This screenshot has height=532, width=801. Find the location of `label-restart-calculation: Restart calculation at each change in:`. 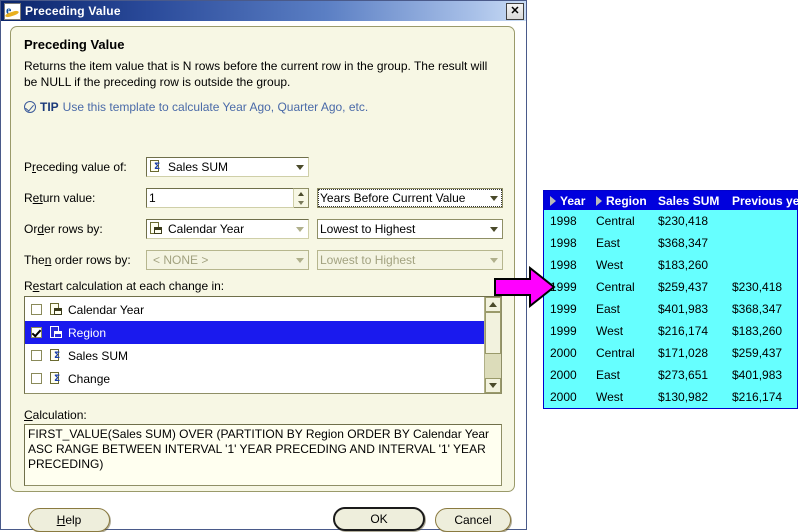

label-restart-calculation: Restart calculation at each change in: is located at coordinates (124, 286).